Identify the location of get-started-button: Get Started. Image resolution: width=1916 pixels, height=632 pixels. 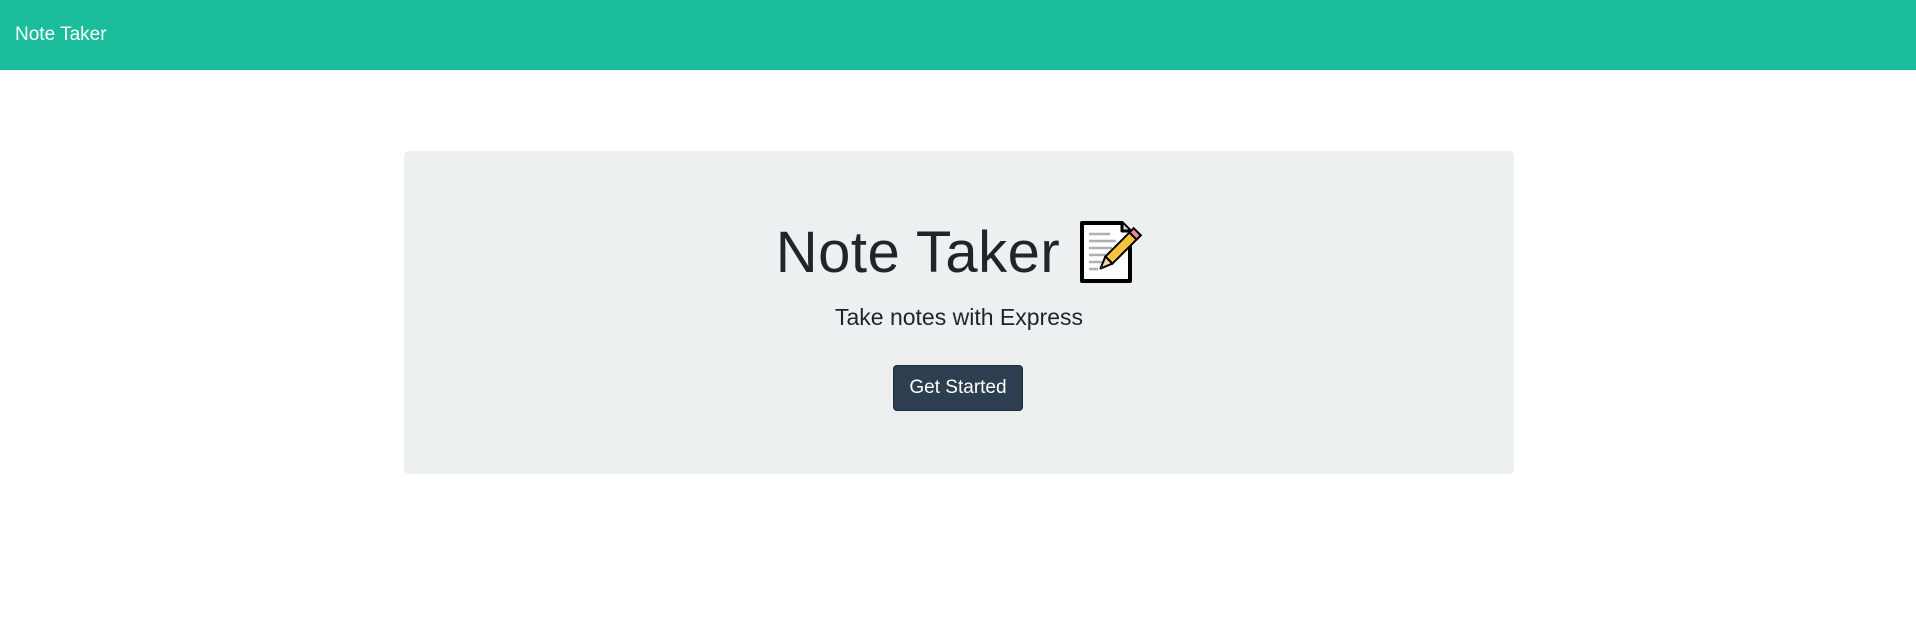
(958, 388).